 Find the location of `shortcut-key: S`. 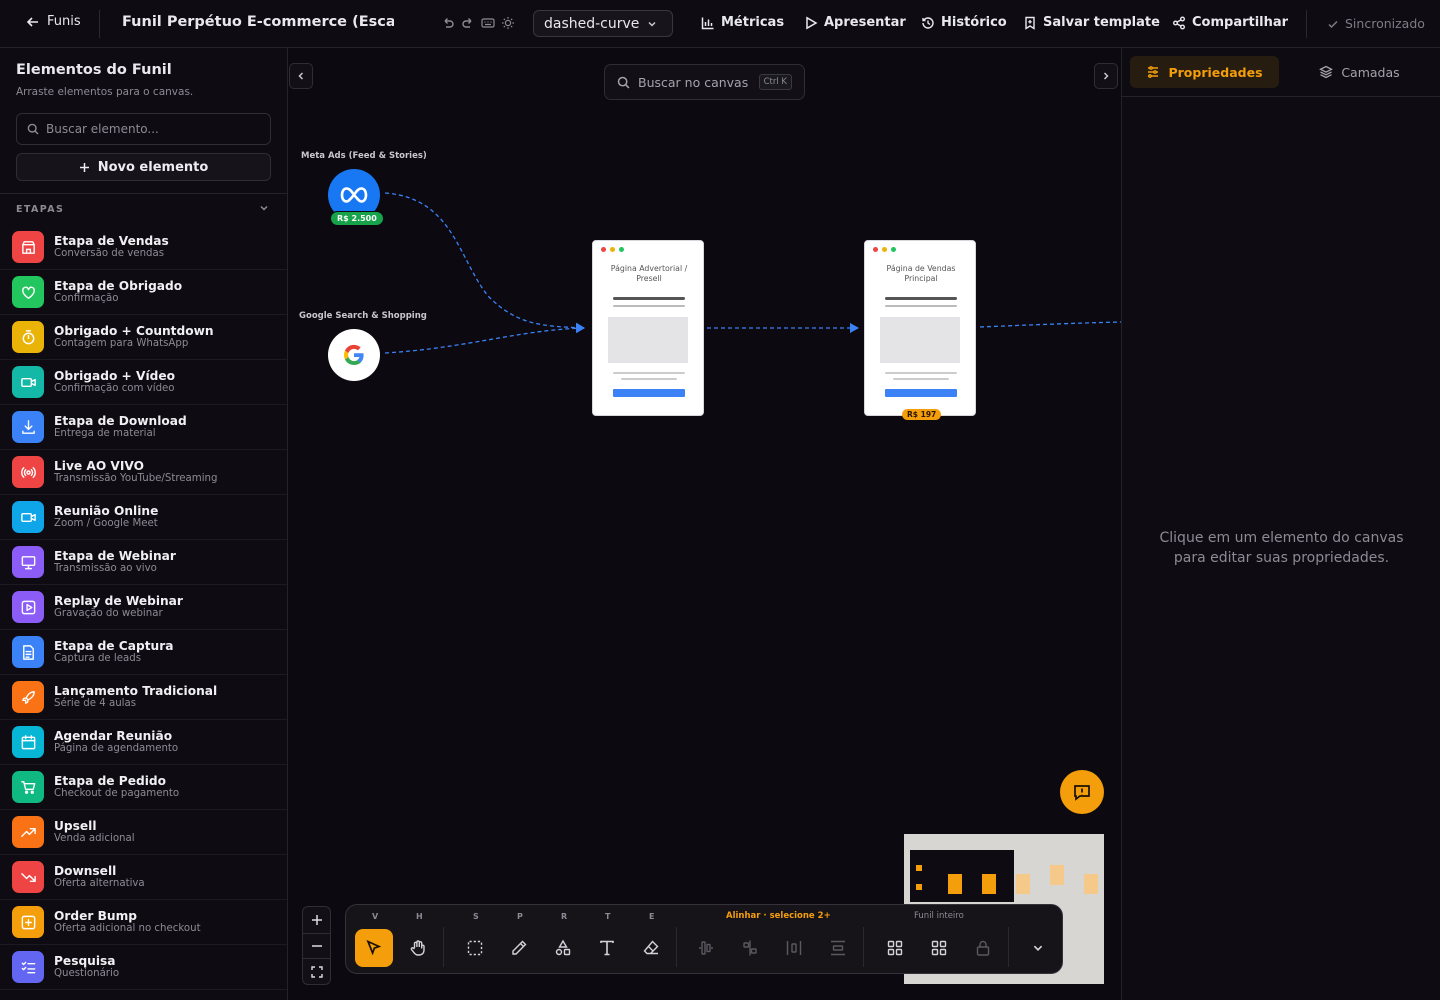

shortcut-key: S is located at coordinates (476, 916).